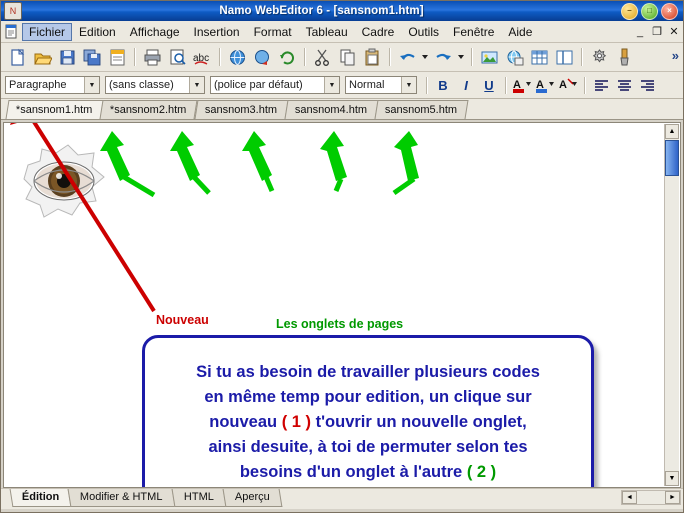  I want to click on spell-check-icon: abc, so click(202, 57).